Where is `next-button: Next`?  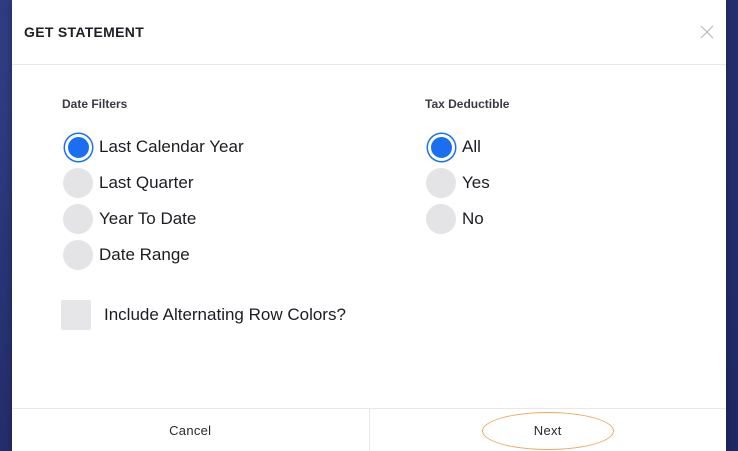
next-button: Next is located at coordinates (548, 430).